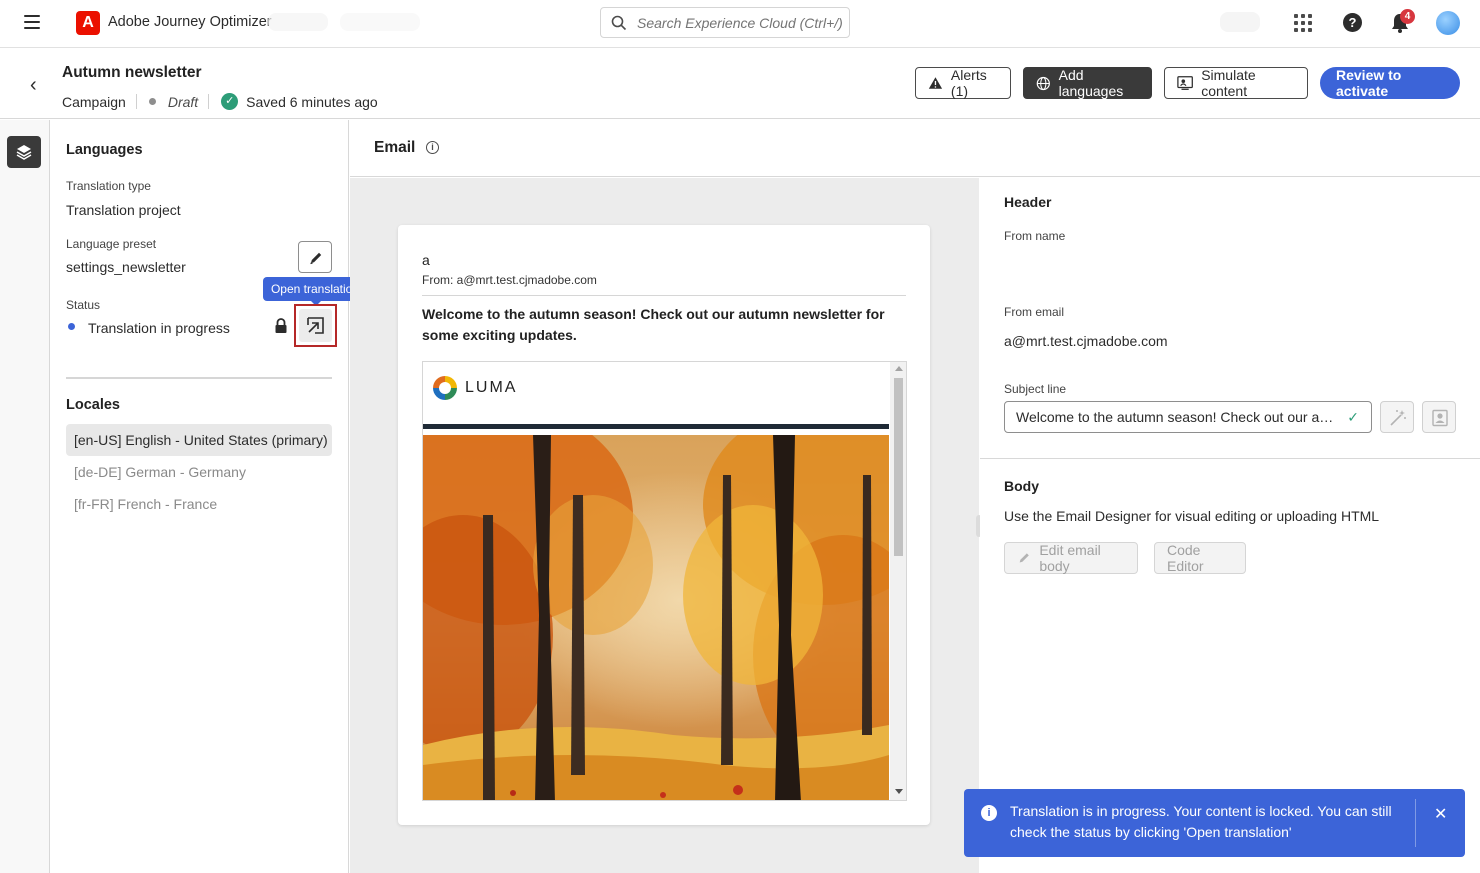 The width and height of the screenshot is (1480, 873). I want to click on apps-grid-icon, so click(1303, 23).